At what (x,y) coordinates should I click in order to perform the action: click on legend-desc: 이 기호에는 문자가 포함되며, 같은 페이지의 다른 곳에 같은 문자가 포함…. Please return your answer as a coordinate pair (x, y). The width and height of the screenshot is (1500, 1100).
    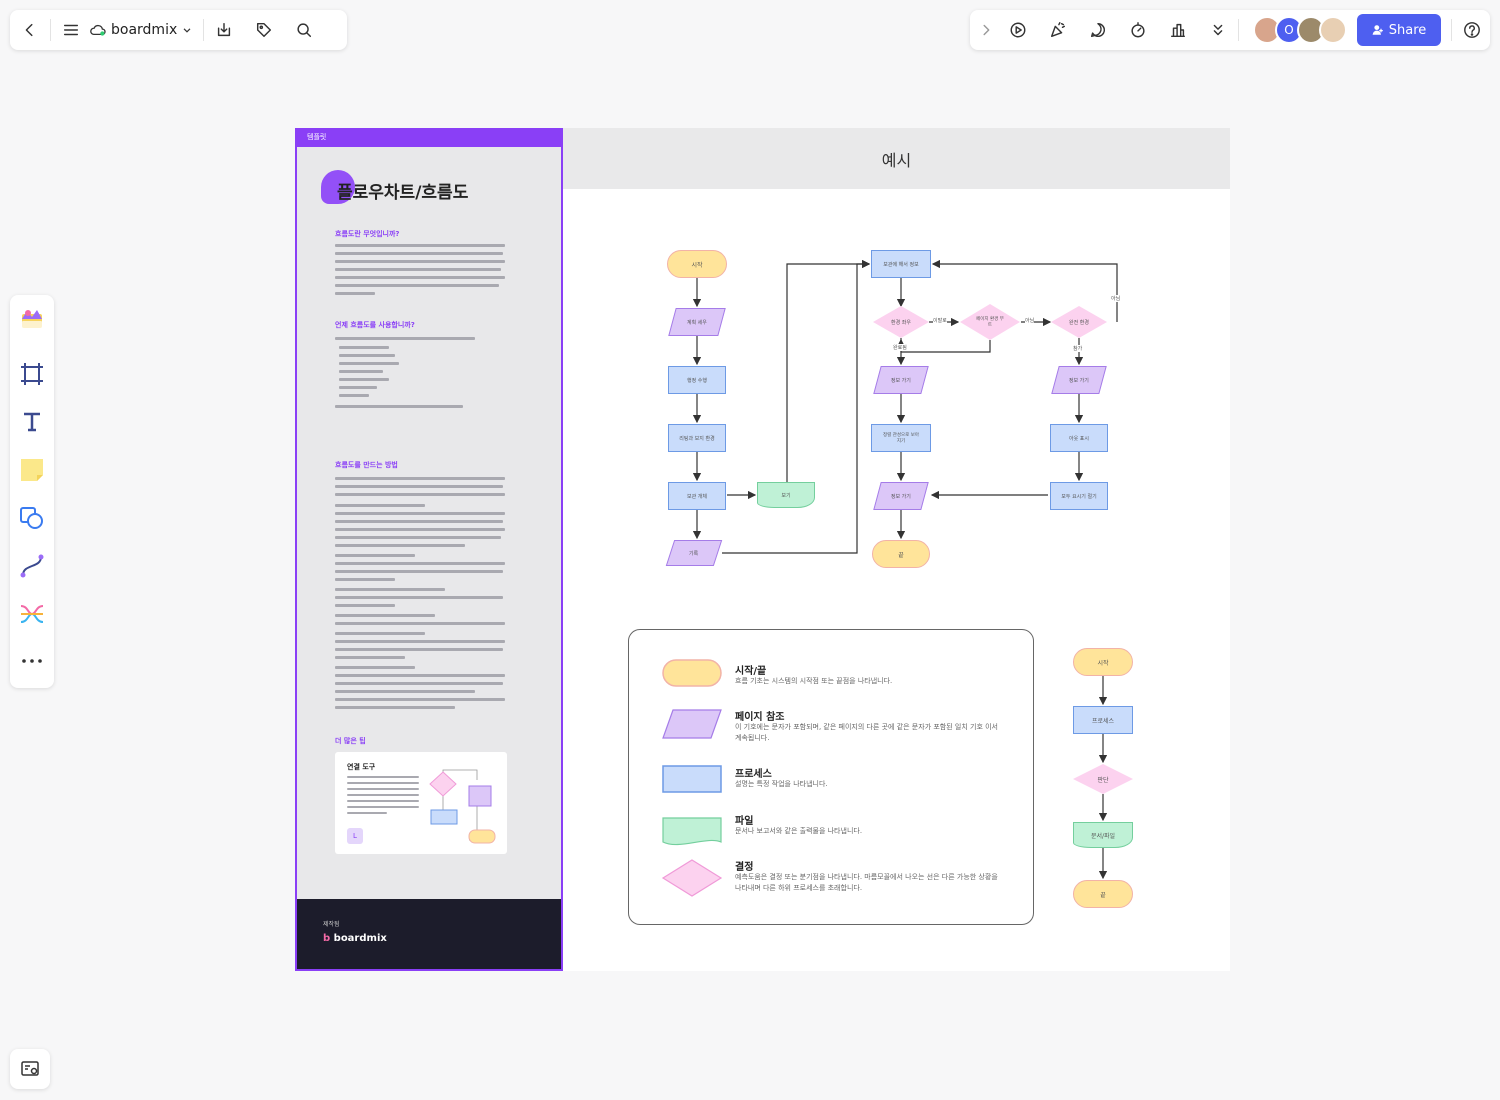
    Looking at the image, I should click on (866, 732).